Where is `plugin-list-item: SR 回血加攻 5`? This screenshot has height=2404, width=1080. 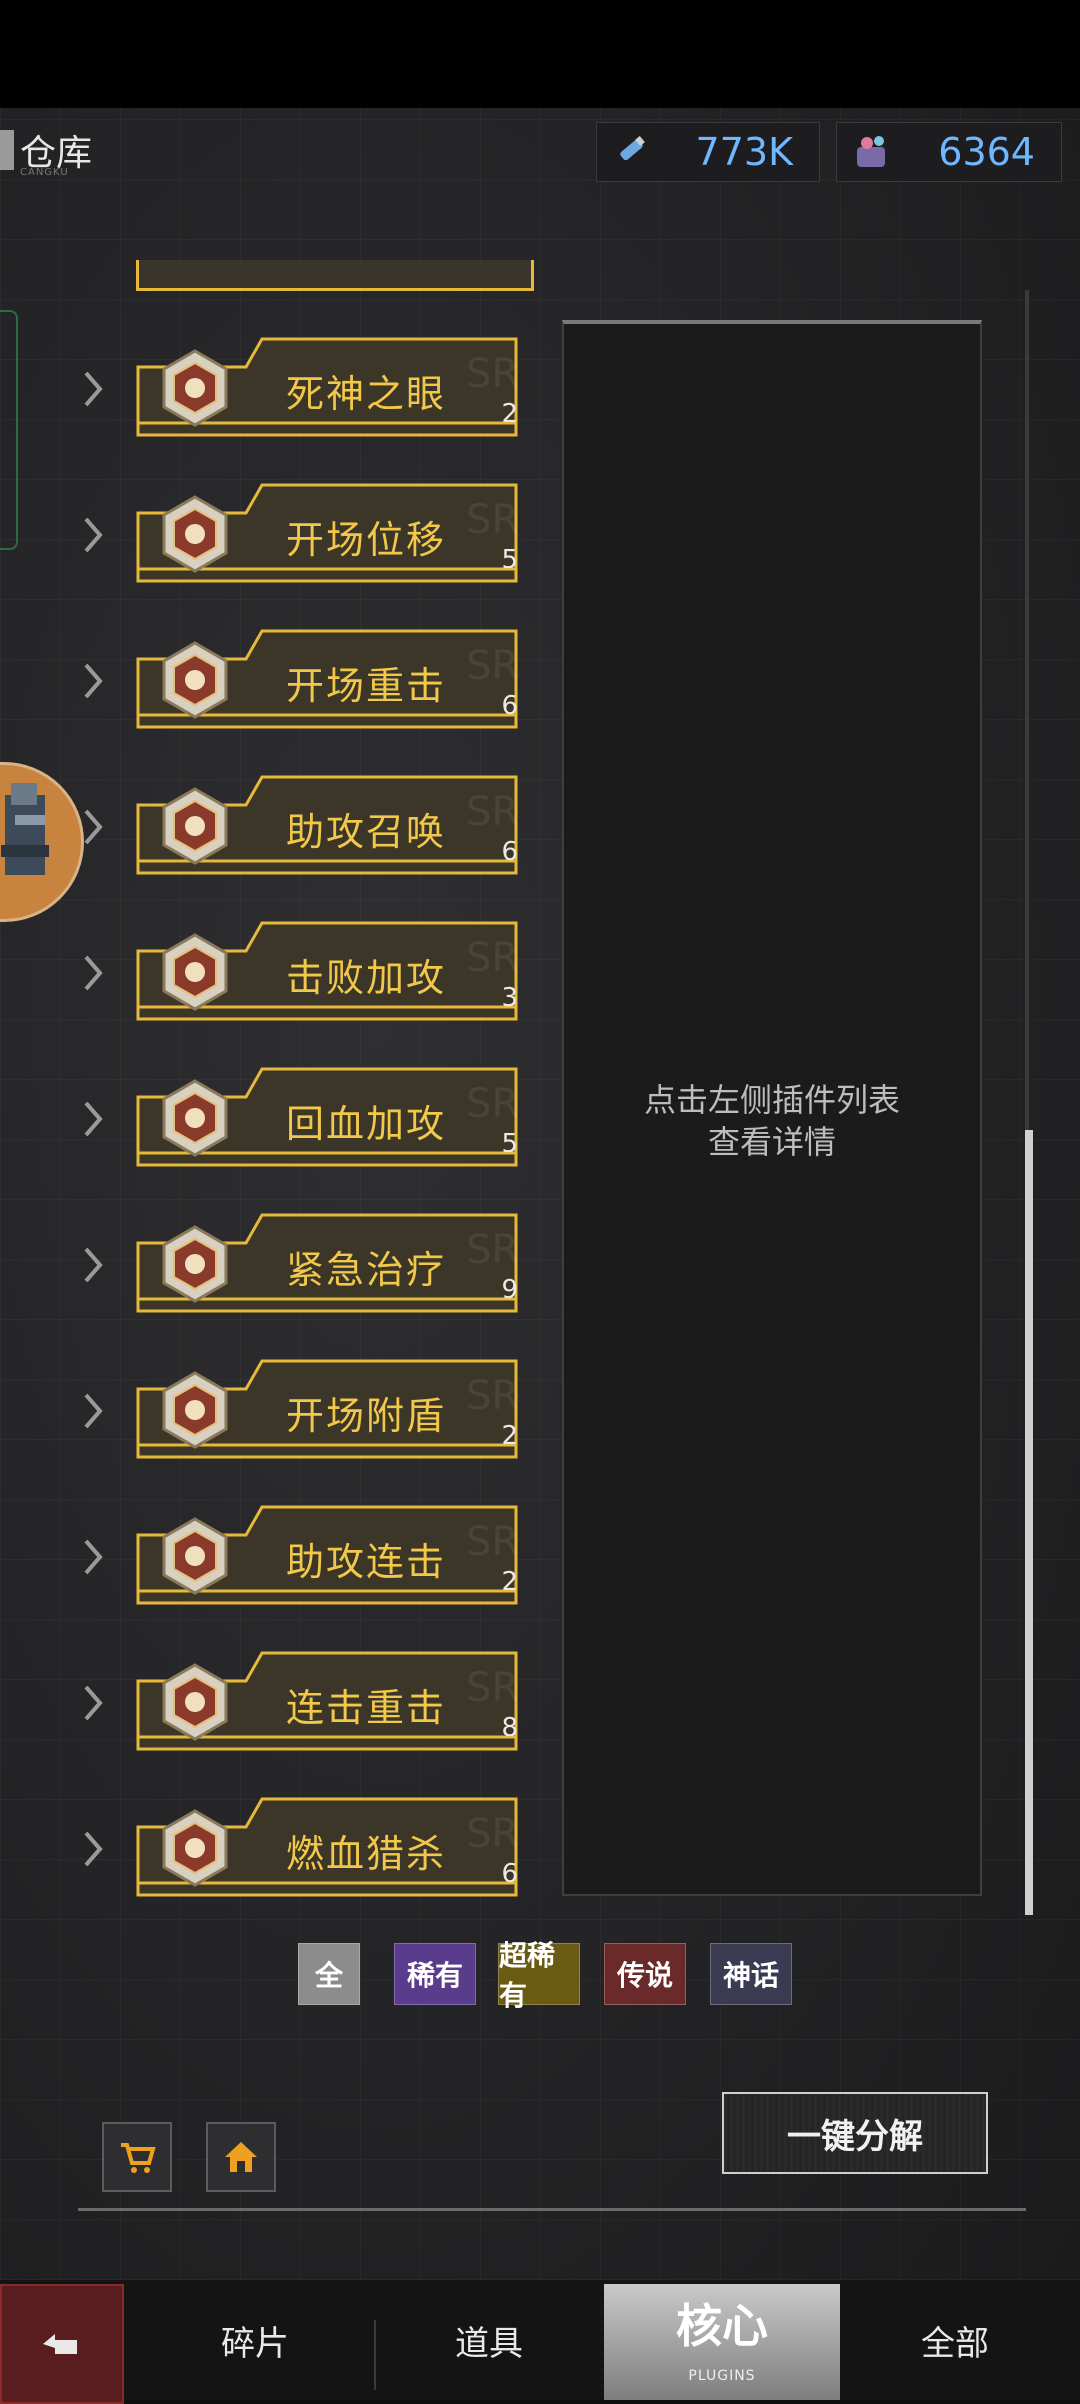
plugin-list-item: SR 回血加攻 5 is located at coordinates (332, 1117).